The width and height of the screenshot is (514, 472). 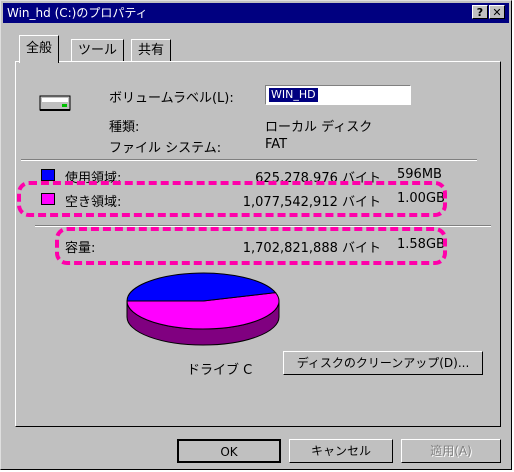 I want to click on separator, so click(x=249, y=160).